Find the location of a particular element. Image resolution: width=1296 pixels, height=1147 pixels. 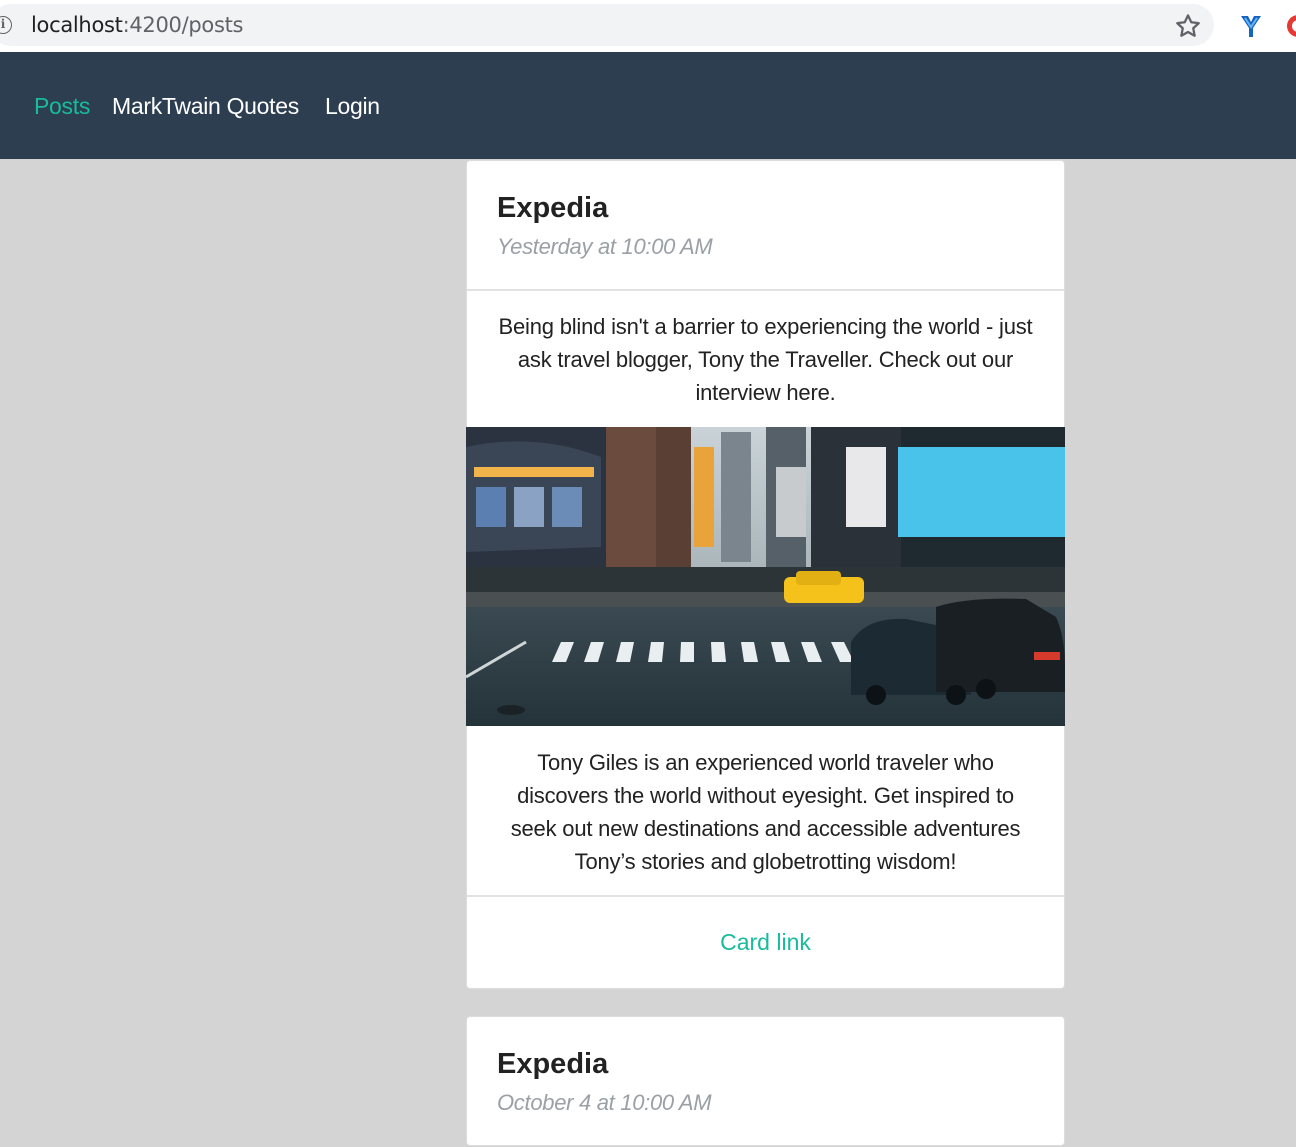

nav-login-link: Login is located at coordinates (352, 106).